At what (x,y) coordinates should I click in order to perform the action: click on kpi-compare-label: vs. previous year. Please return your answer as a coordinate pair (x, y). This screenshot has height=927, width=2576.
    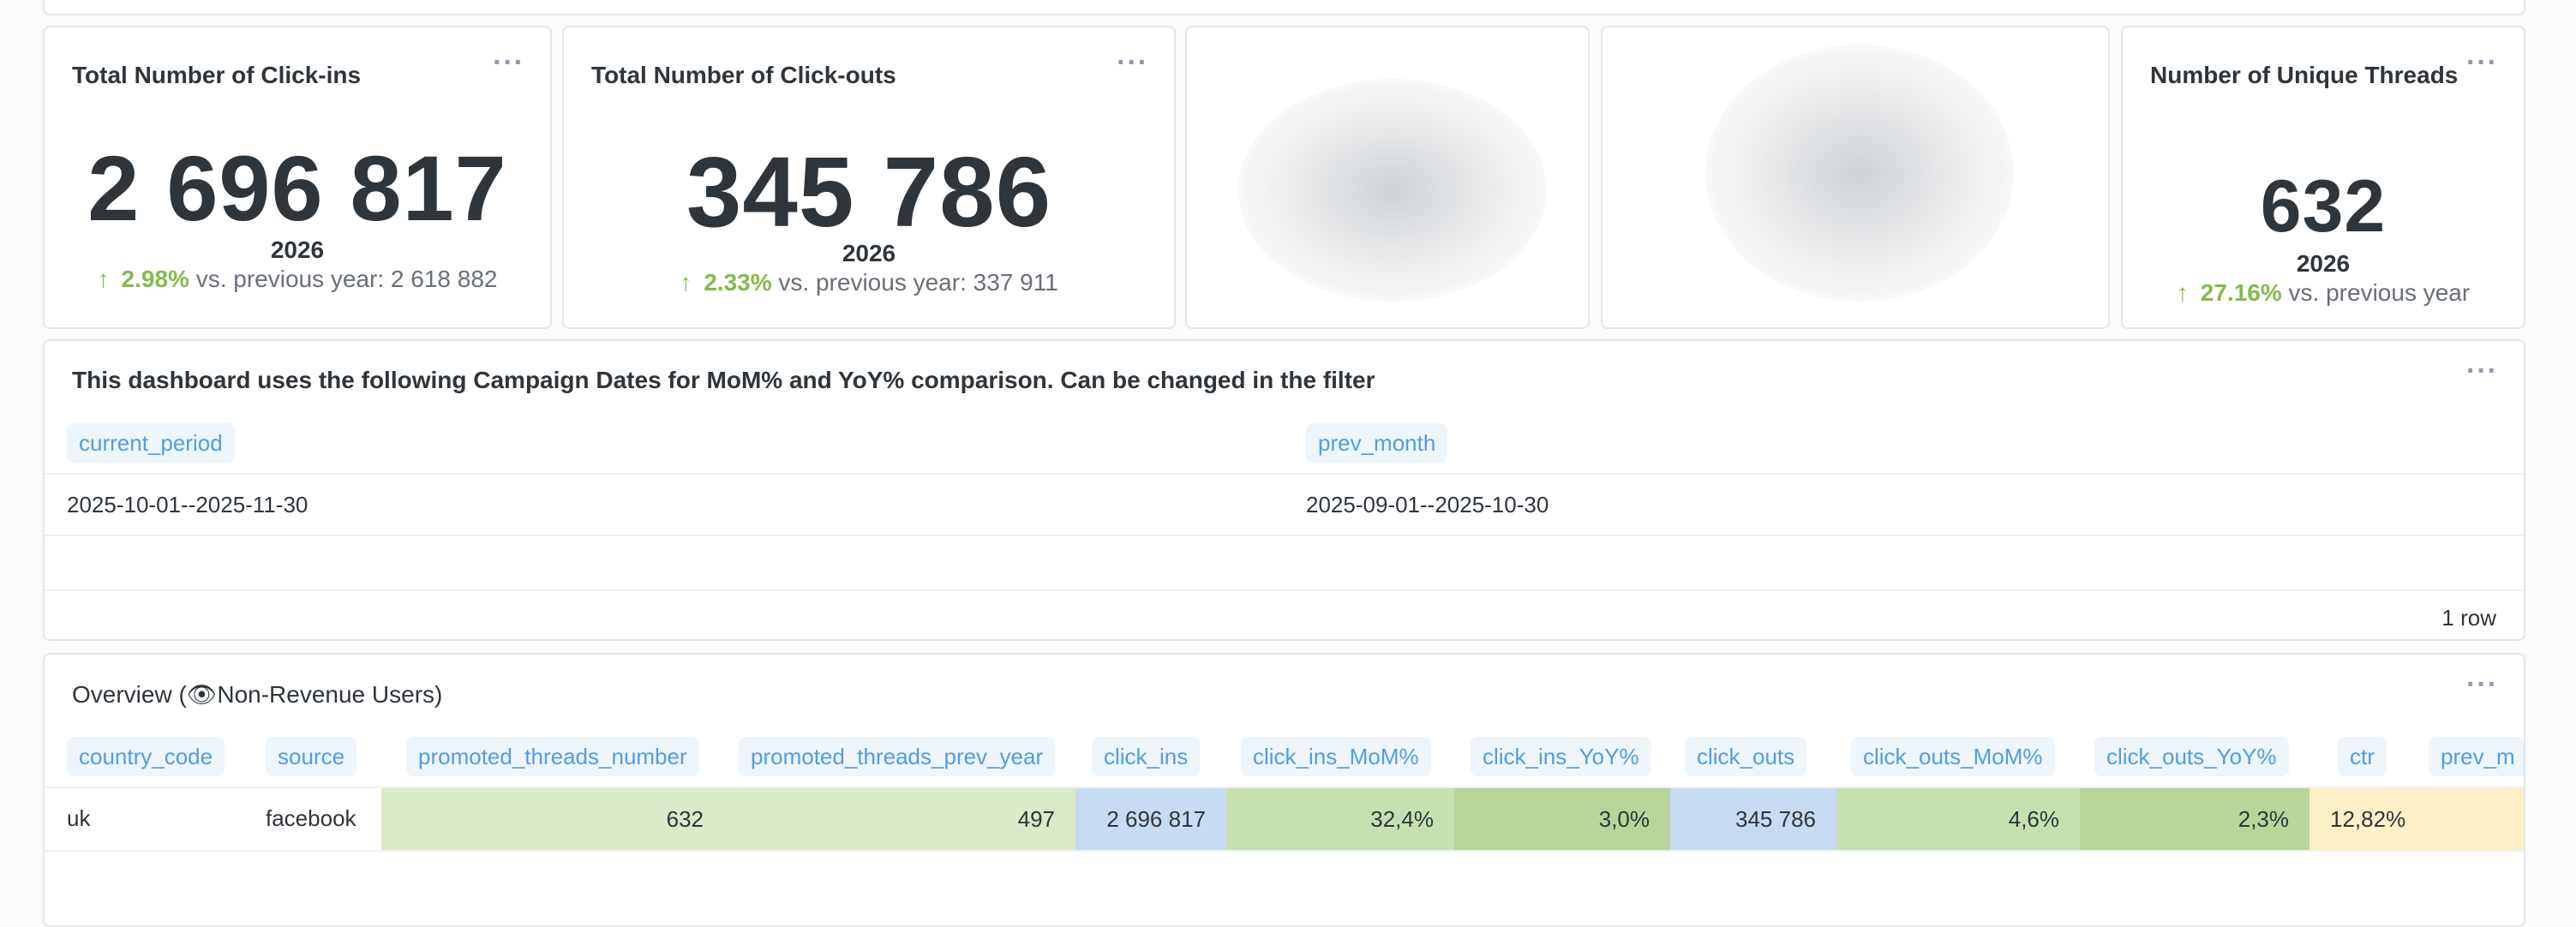
    Looking at the image, I should click on (2379, 292).